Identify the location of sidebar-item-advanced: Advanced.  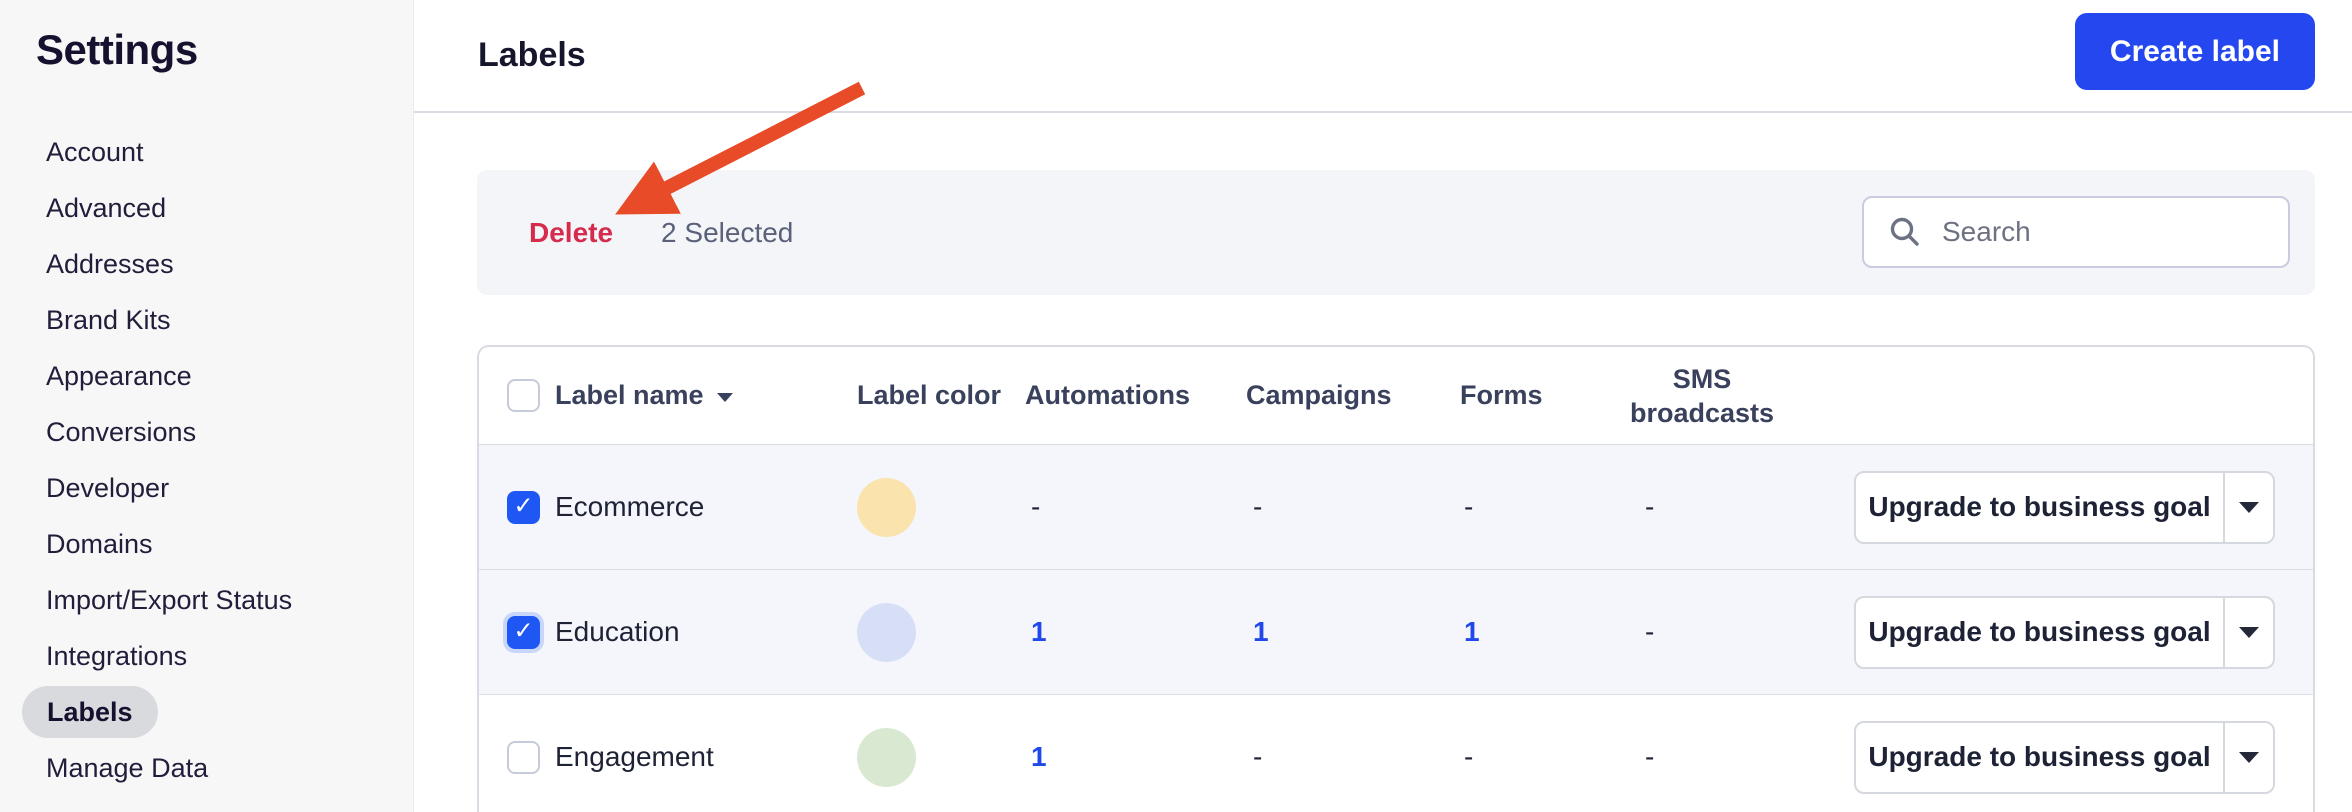
(206, 208).